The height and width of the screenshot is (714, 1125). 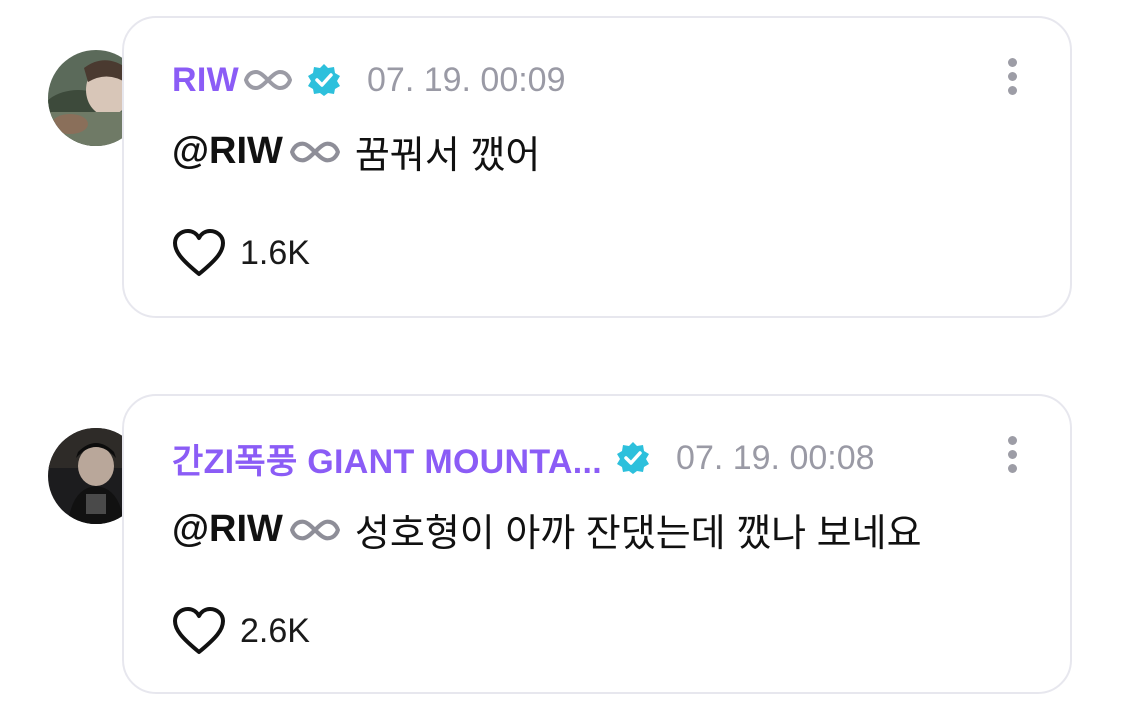 What do you see at coordinates (447, 156) in the screenshot?
I see `comment-text: 꿈꿔서 깼어` at bounding box center [447, 156].